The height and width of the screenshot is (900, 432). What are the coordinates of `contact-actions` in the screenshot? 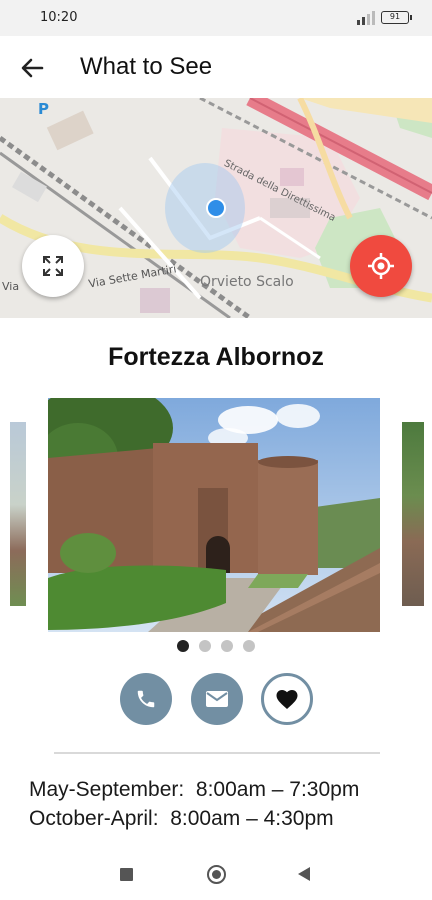 It's located at (216, 699).